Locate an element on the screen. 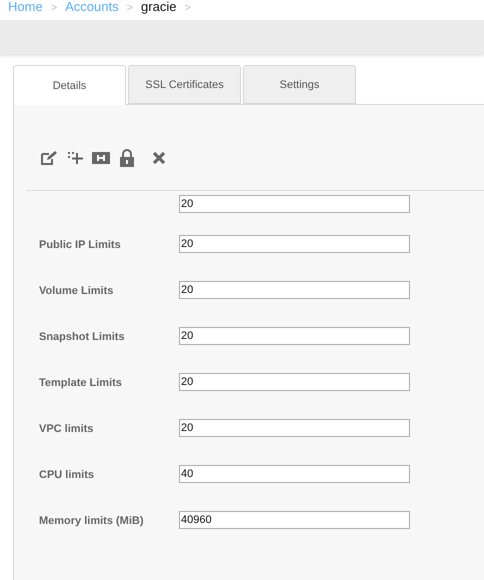 This screenshot has height=580, width=484. field-label: CPU limits is located at coordinates (67, 475).